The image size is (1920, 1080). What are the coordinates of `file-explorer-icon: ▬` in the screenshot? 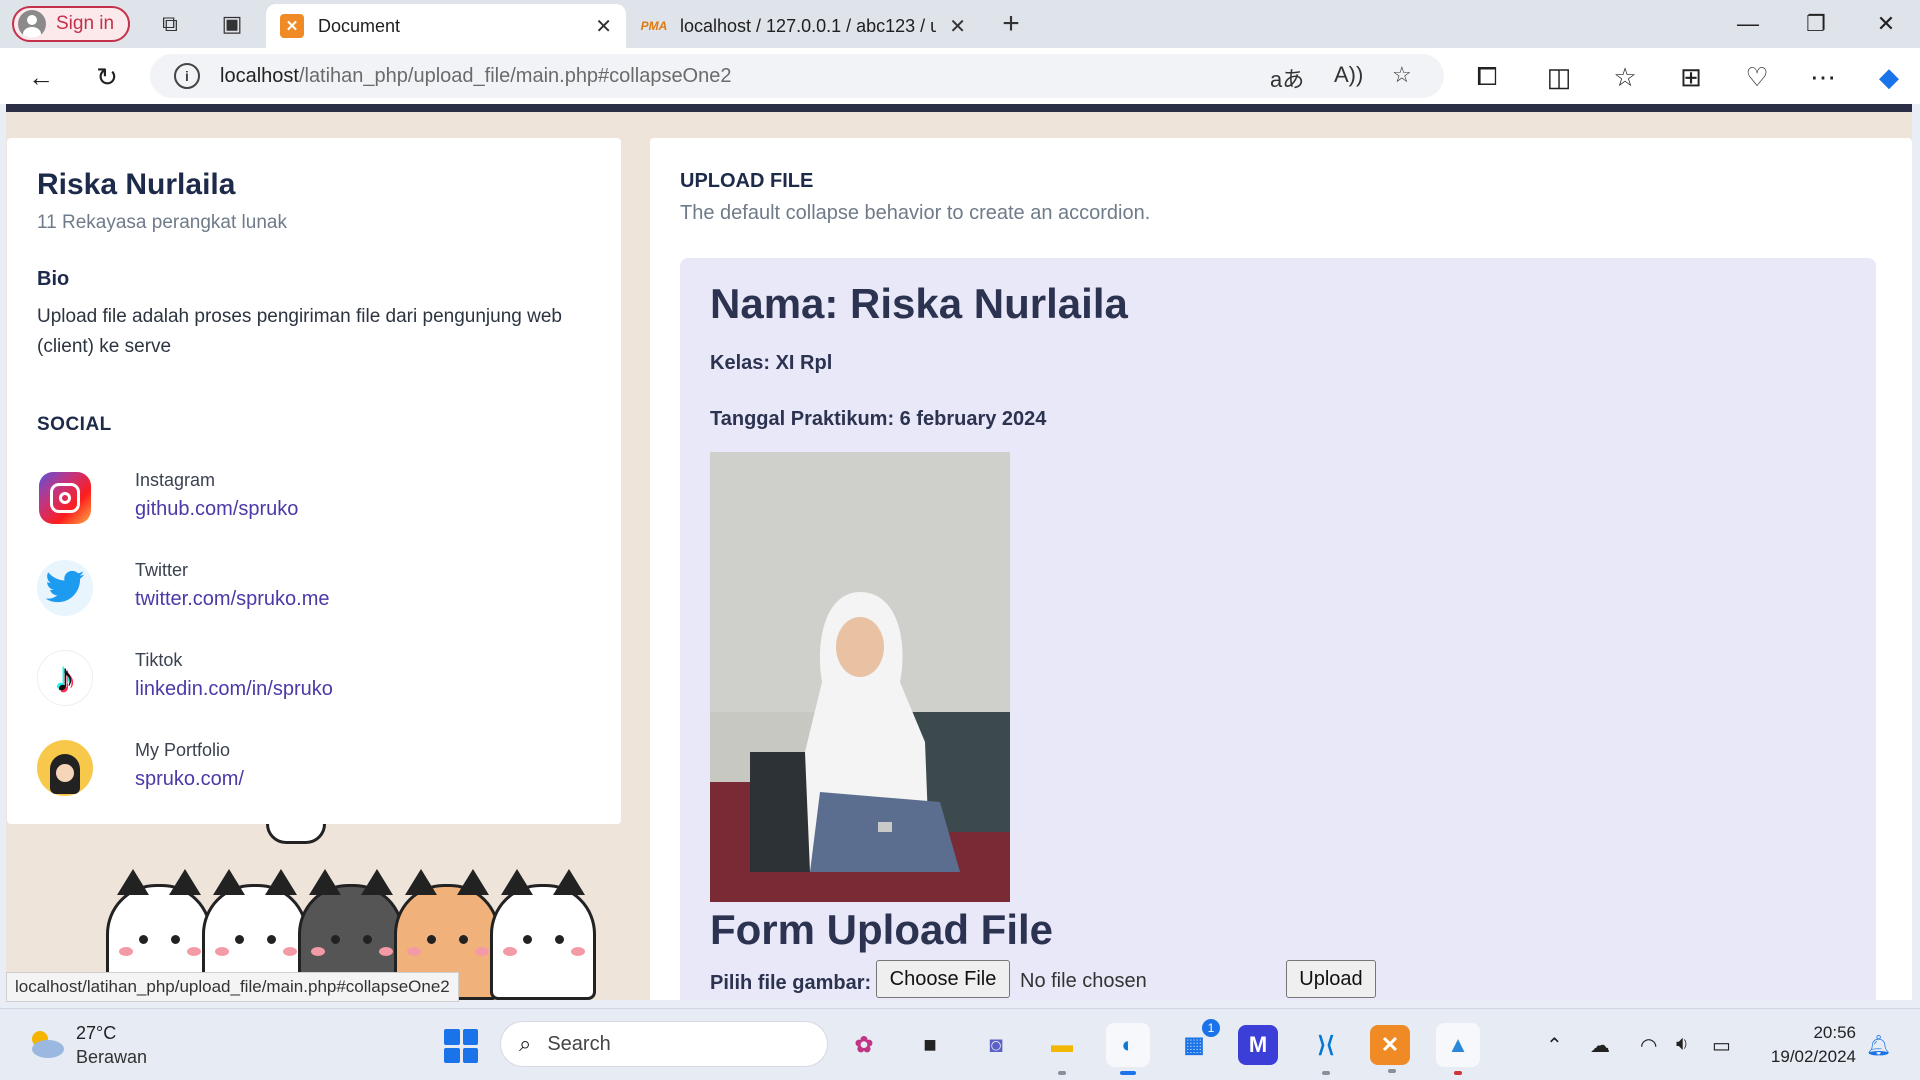 It's located at (1062, 1049).